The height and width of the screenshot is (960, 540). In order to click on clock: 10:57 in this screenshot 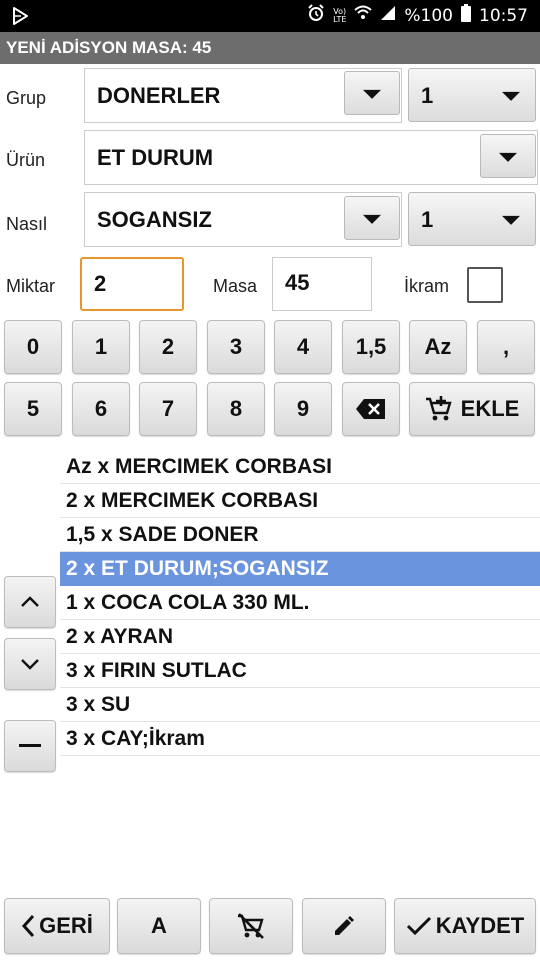, I will do `click(503, 15)`.